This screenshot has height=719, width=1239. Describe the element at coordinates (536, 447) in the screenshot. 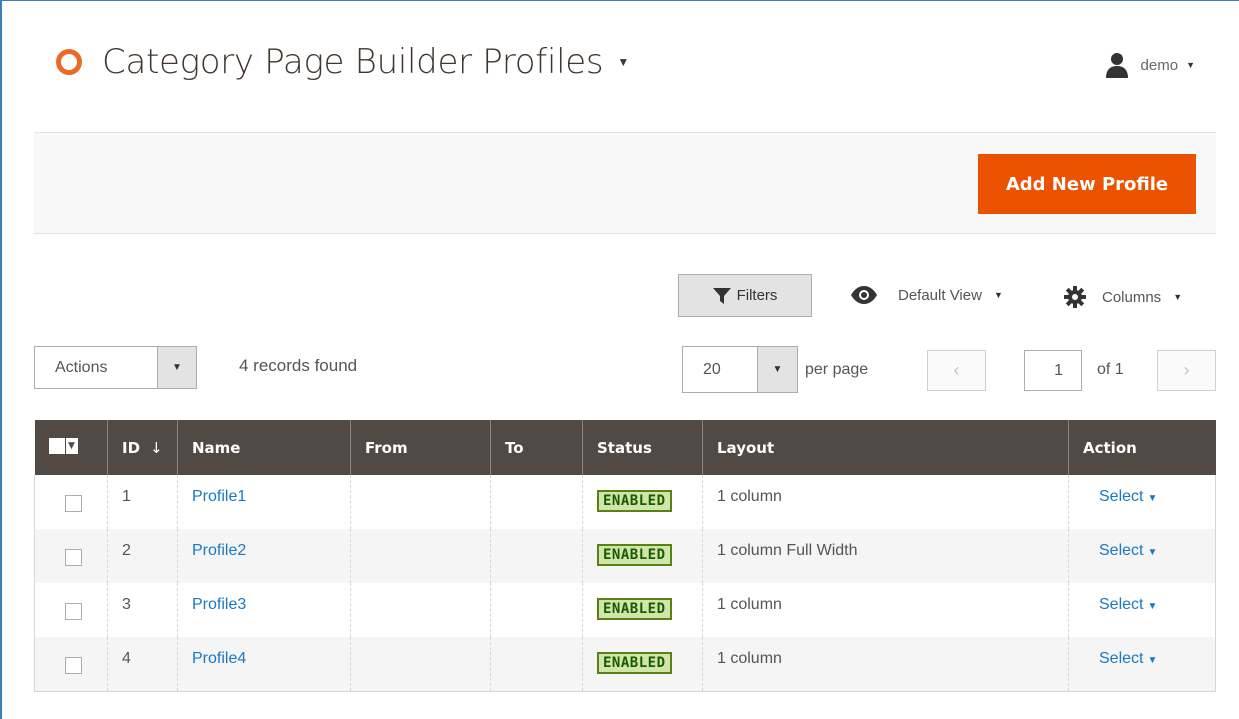

I see `column-header-to: To` at that location.